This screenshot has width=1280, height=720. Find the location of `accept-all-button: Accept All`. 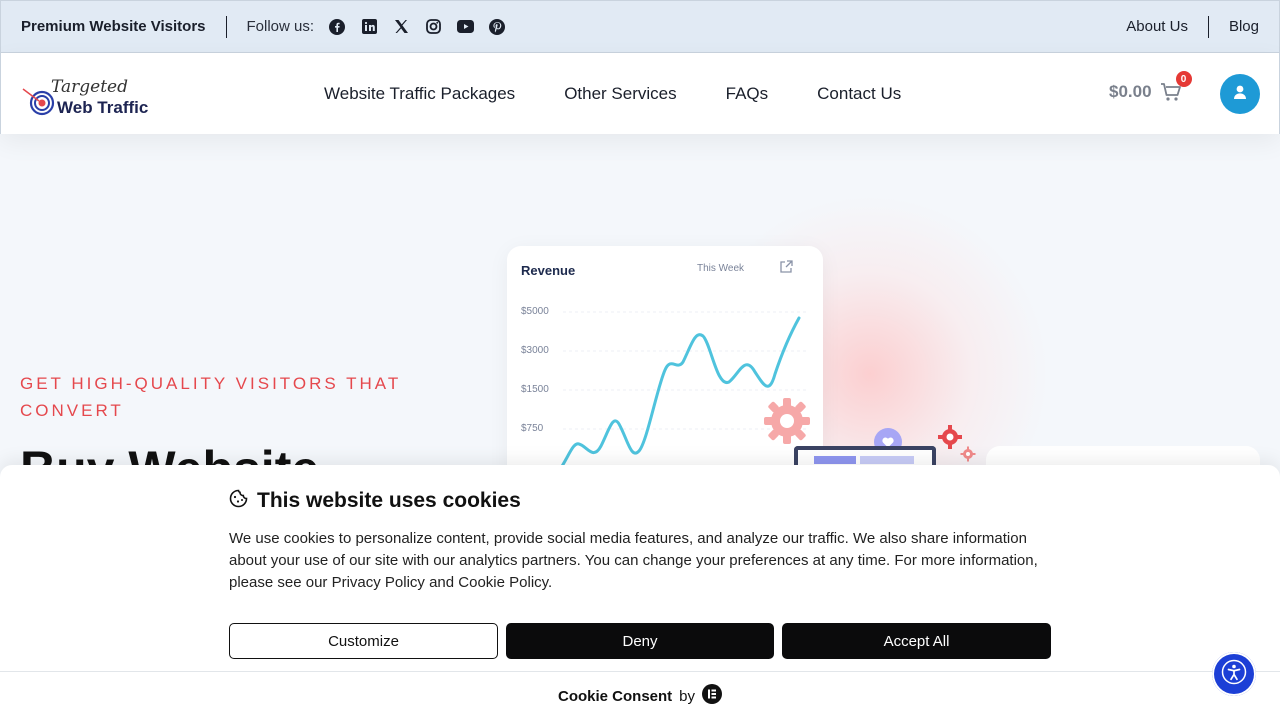

accept-all-button: Accept All is located at coordinates (916, 641).